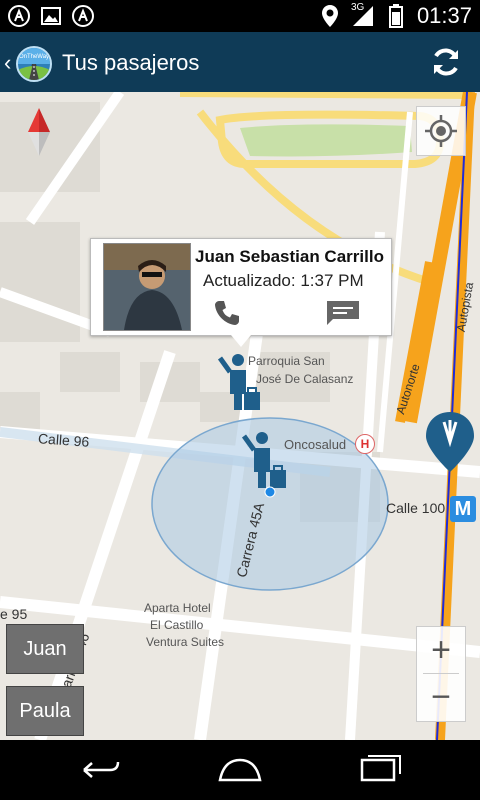 This screenshot has width=480, height=800. I want to click on status-bar: 3G 01:37, so click(240, 16).